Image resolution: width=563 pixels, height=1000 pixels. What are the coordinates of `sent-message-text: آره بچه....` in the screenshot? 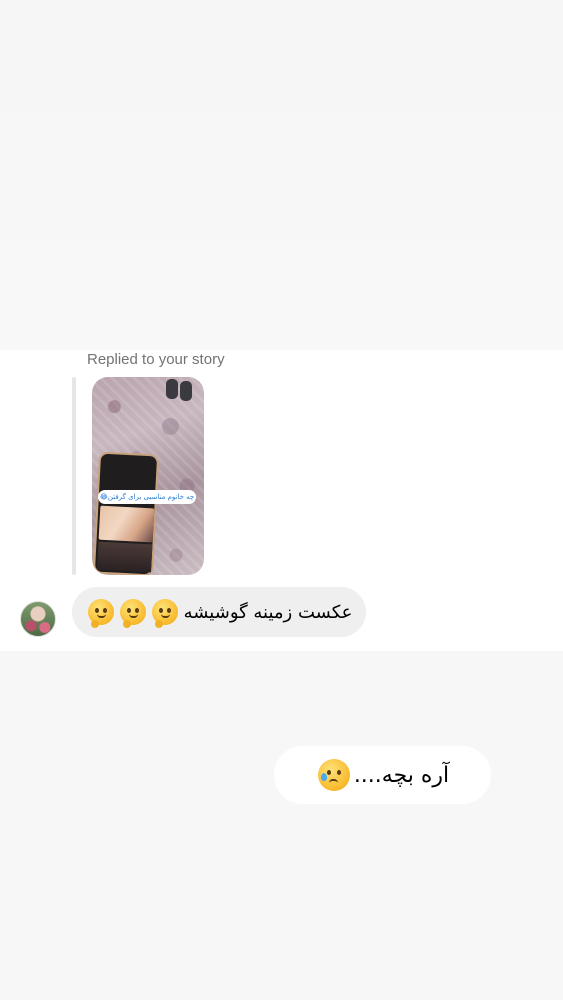 It's located at (401, 775).